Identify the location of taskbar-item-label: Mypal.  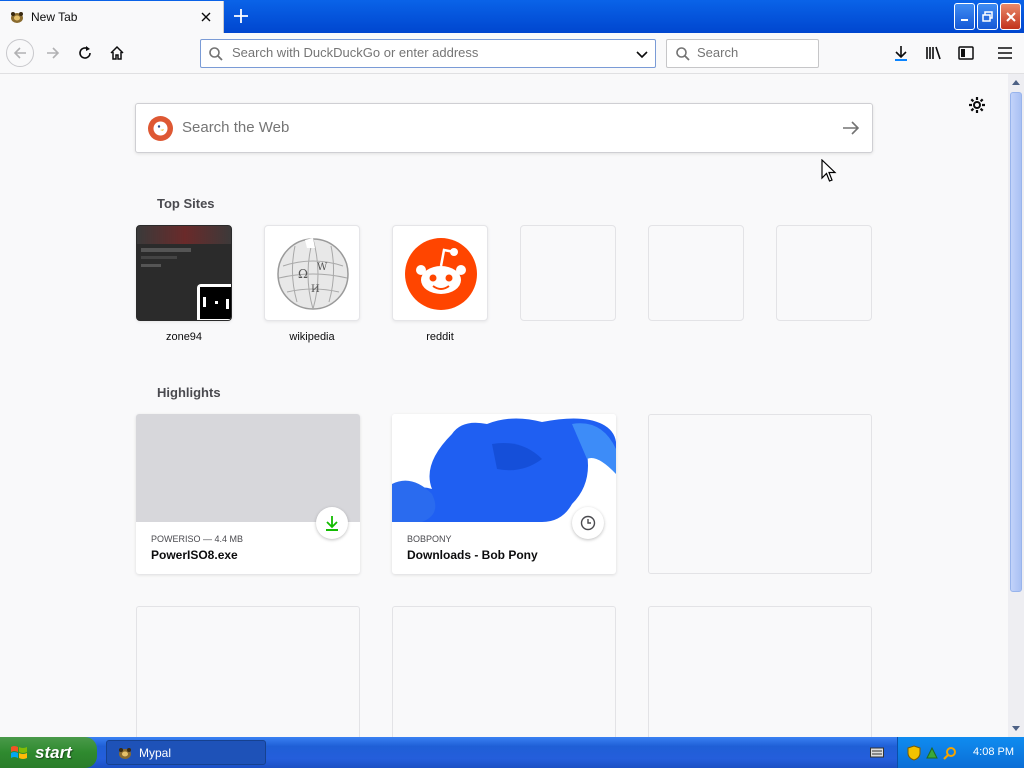
(155, 752).